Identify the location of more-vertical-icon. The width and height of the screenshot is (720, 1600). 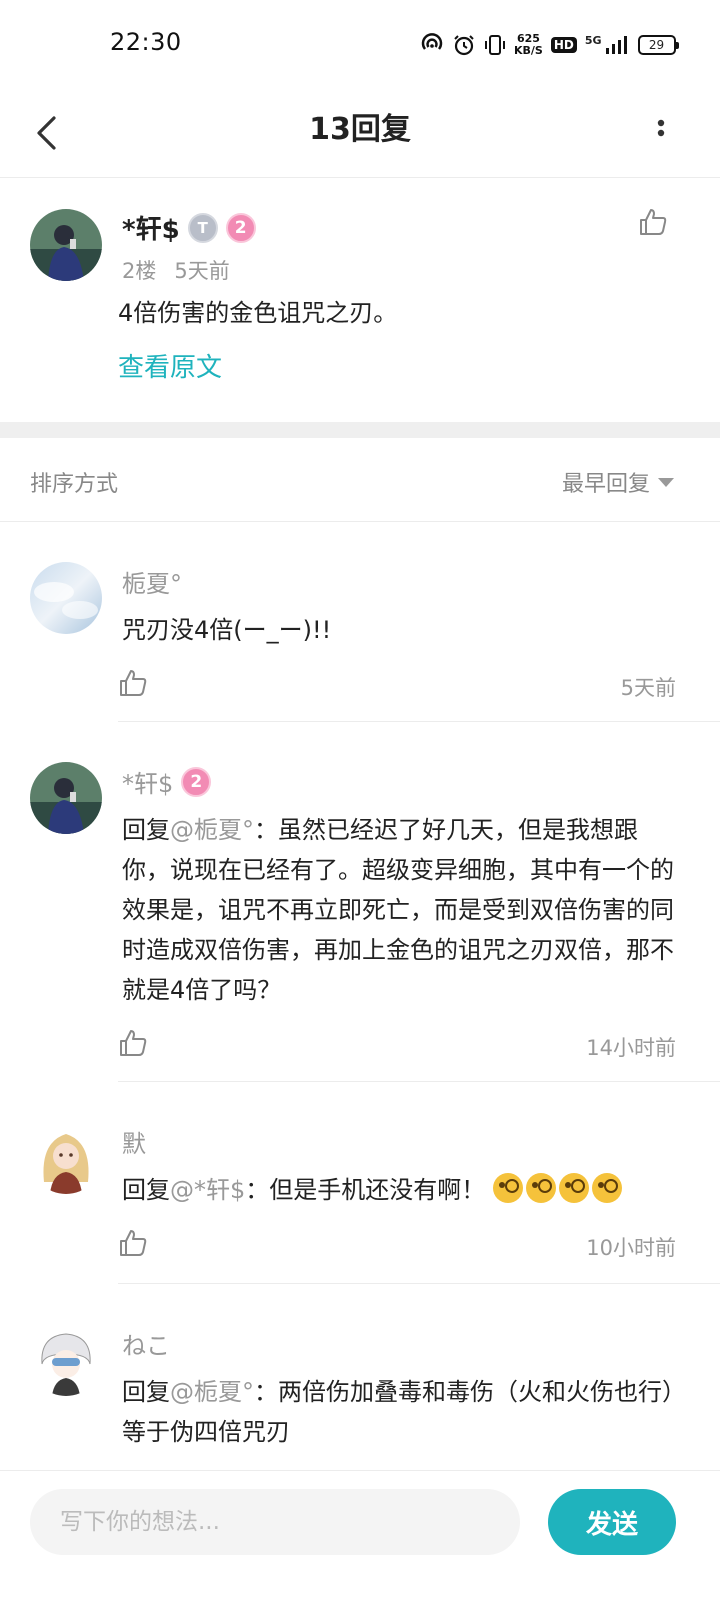
(661, 128).